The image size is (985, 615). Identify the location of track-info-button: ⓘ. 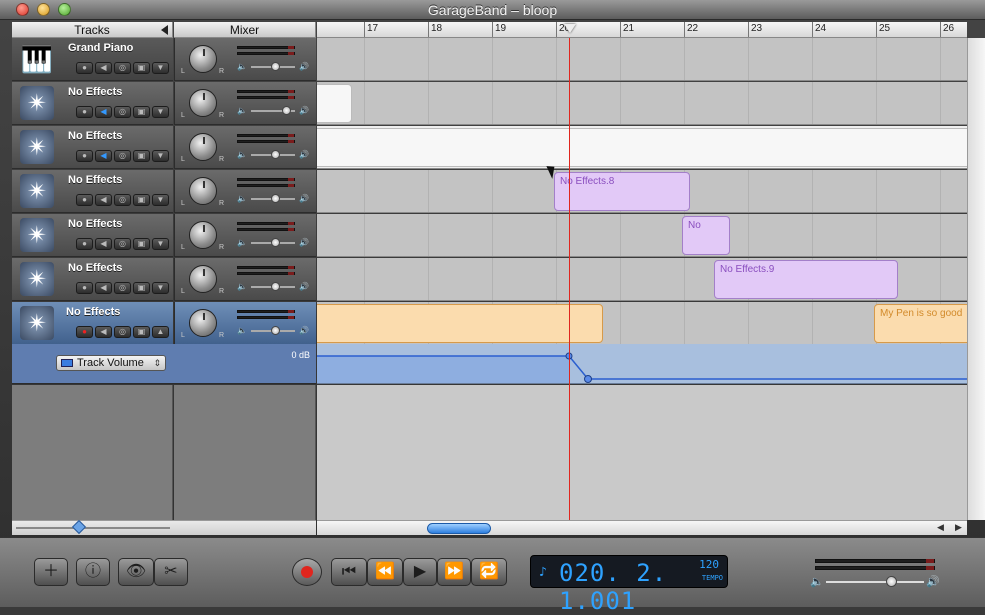
(93, 572).